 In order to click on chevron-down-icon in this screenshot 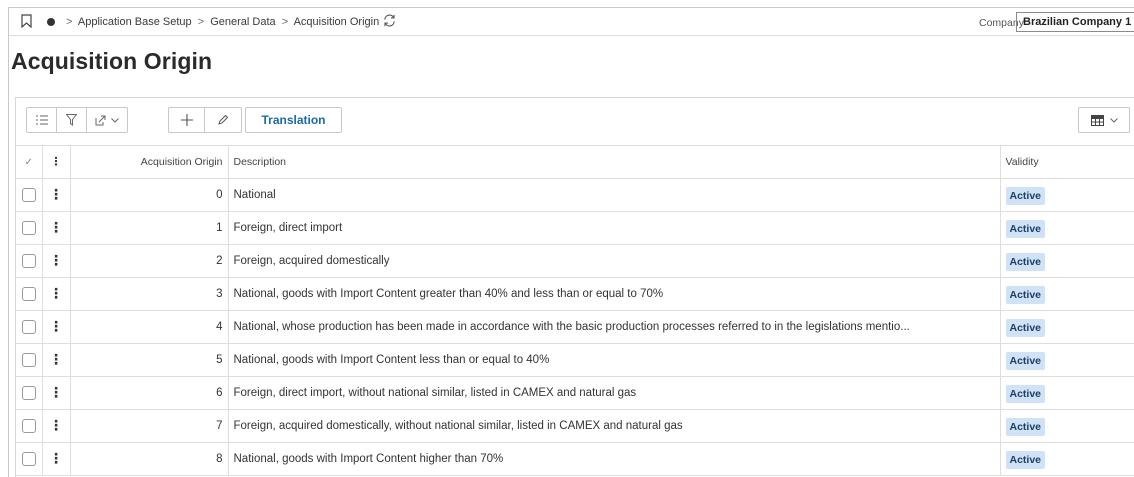, I will do `click(1113, 120)`.